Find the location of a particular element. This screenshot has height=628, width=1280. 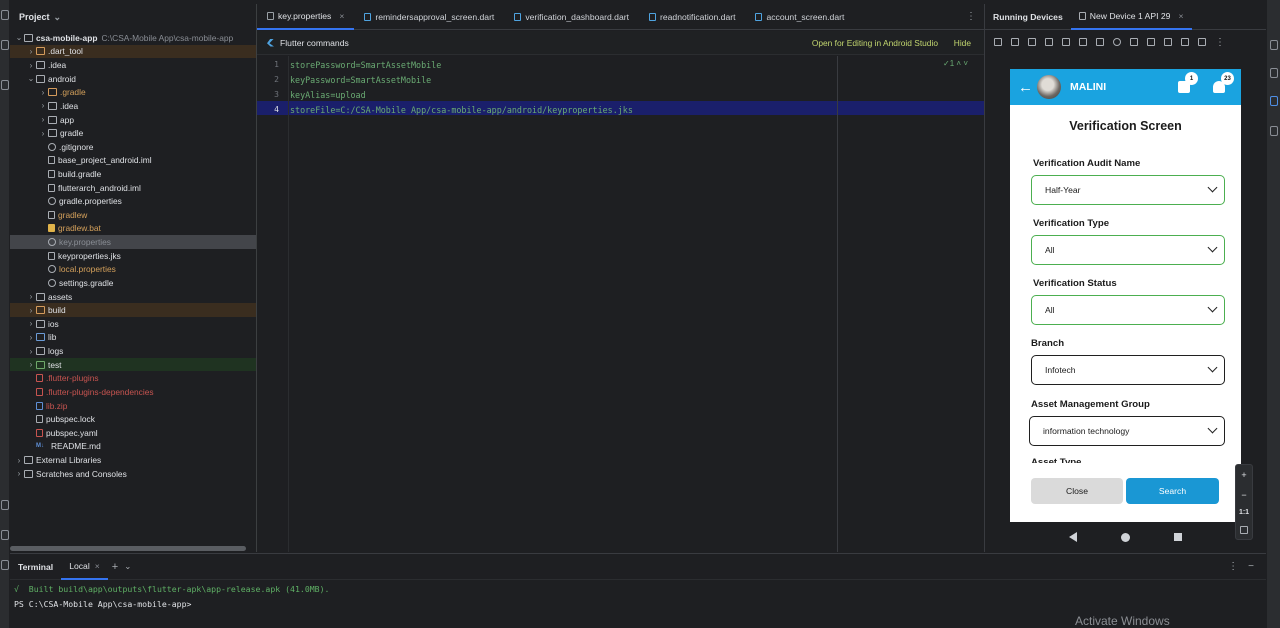

home-icon is located at coordinates (1117, 42).